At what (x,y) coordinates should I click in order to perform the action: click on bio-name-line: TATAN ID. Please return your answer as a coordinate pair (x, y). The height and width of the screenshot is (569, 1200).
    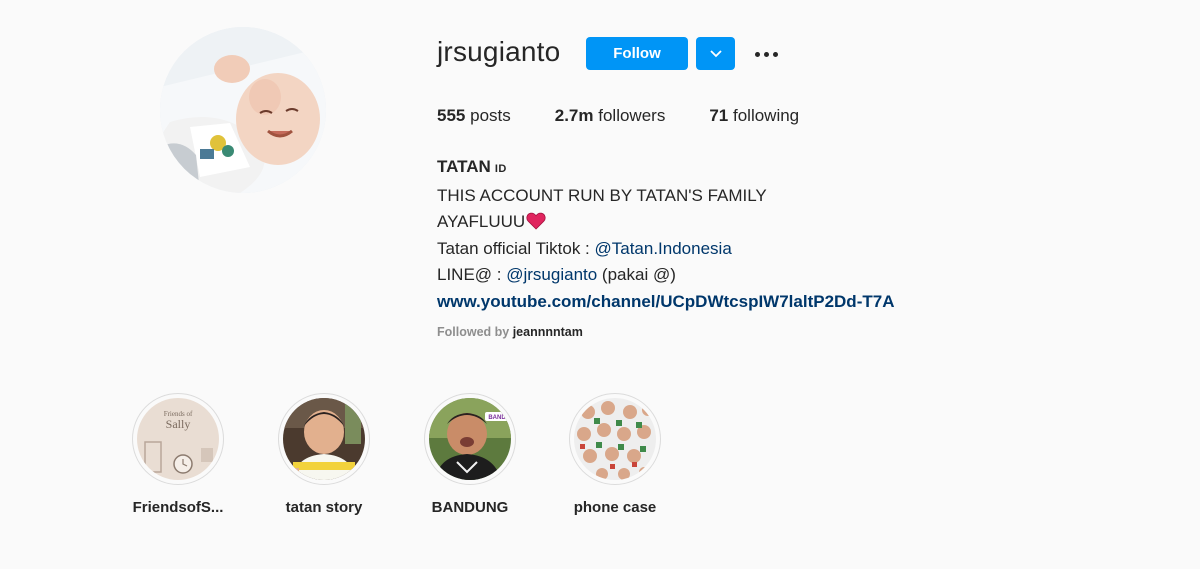
    Looking at the image, I should click on (665, 168).